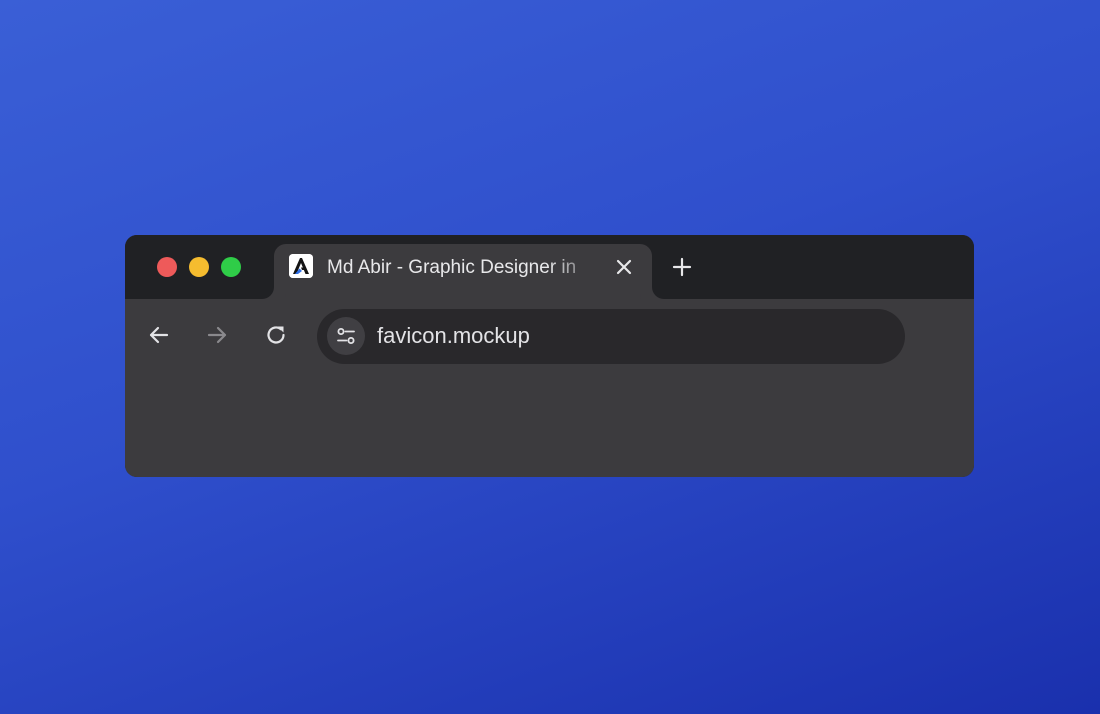 This screenshot has height=714, width=1100. What do you see at coordinates (453, 336) in the screenshot?
I see `url-text: favicon.mockup` at bounding box center [453, 336].